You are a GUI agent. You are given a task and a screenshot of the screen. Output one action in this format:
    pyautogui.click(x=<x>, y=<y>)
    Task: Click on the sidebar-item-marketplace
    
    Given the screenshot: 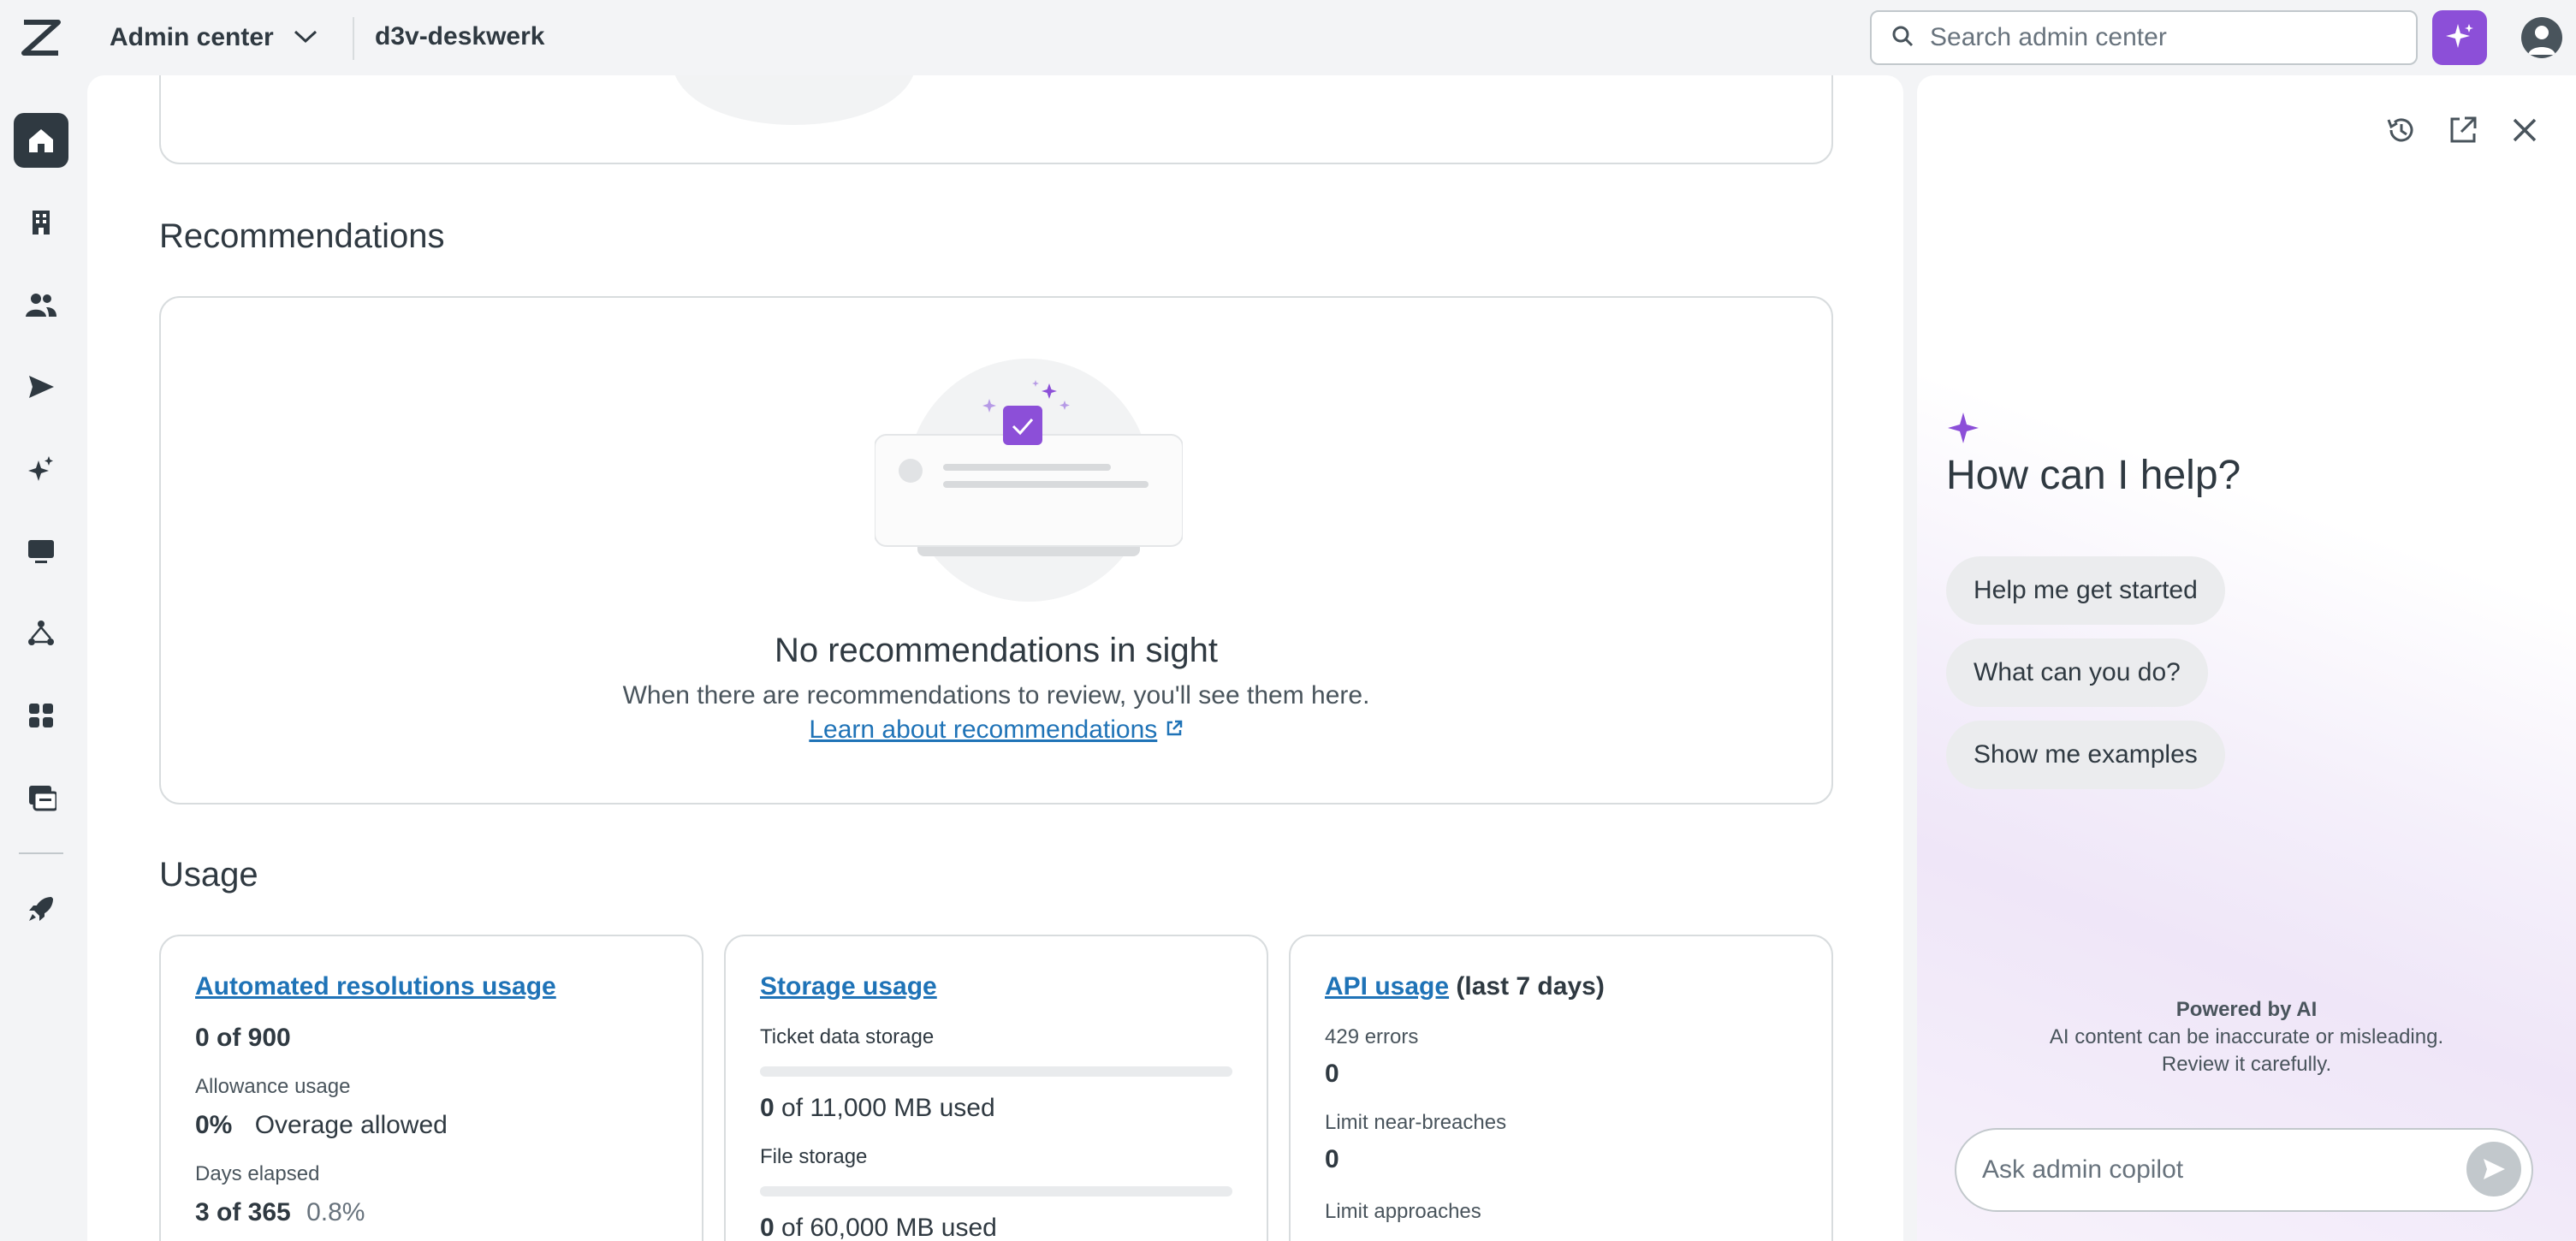 What is the action you would take?
    pyautogui.click(x=41, y=797)
    